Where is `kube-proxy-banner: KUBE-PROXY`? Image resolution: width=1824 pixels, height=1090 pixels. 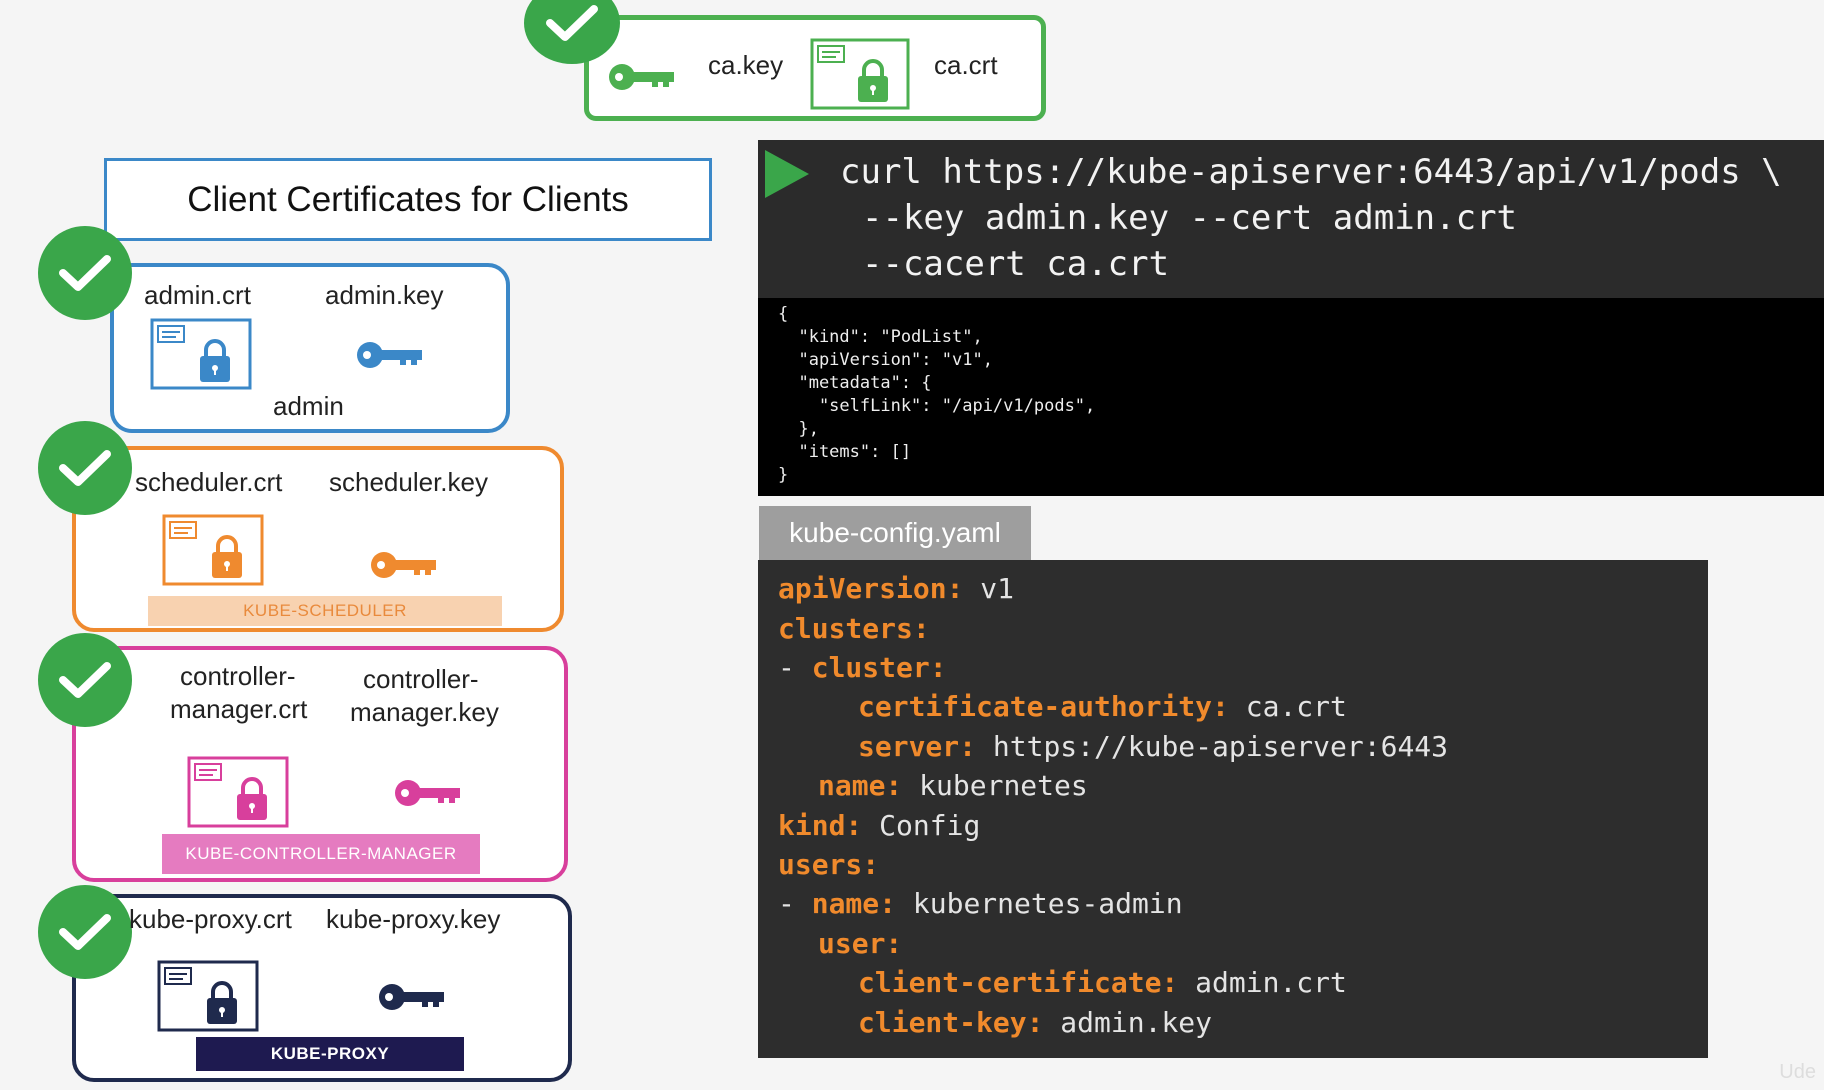 kube-proxy-banner: KUBE-PROXY is located at coordinates (330, 1054).